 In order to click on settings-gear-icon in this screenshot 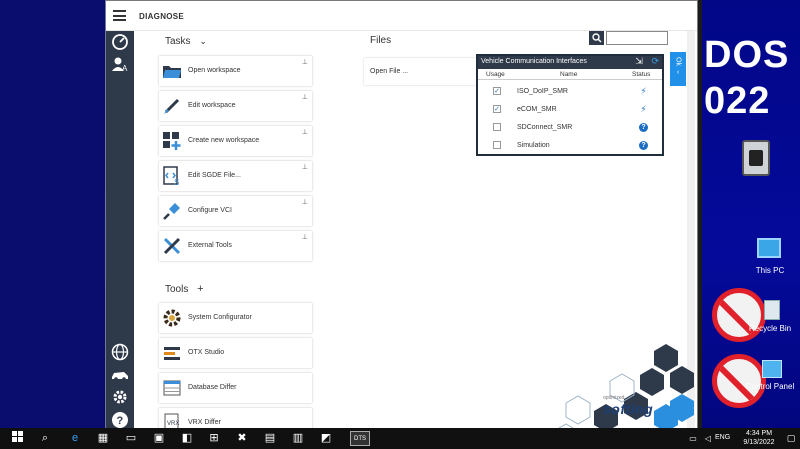, I will do `click(120, 398)`.